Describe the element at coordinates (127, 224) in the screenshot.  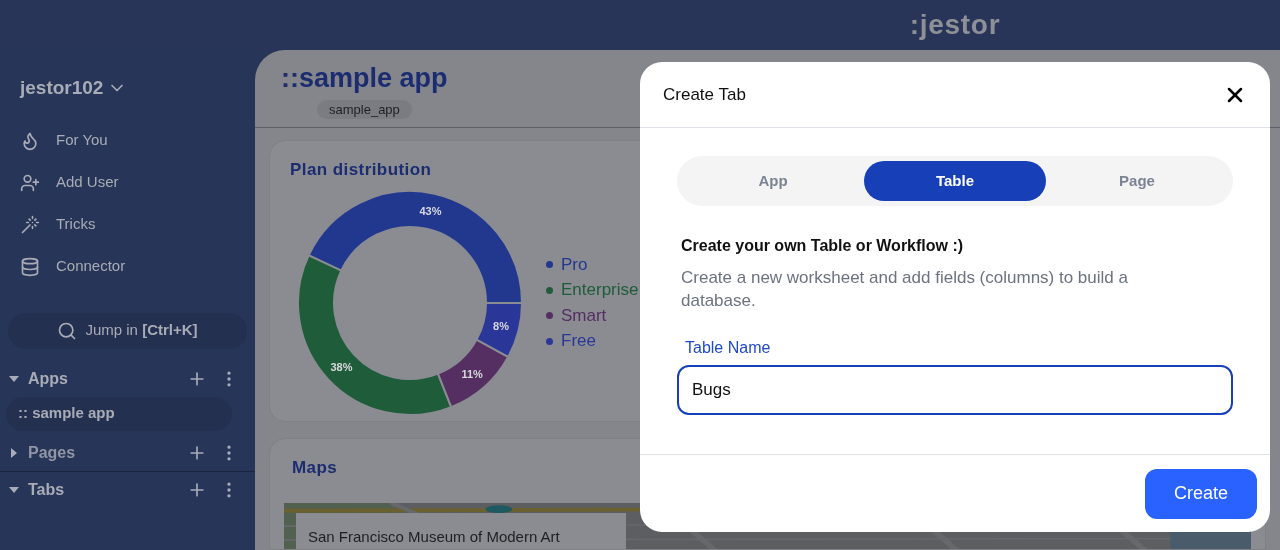
I see `nav-item: Tricks` at that location.